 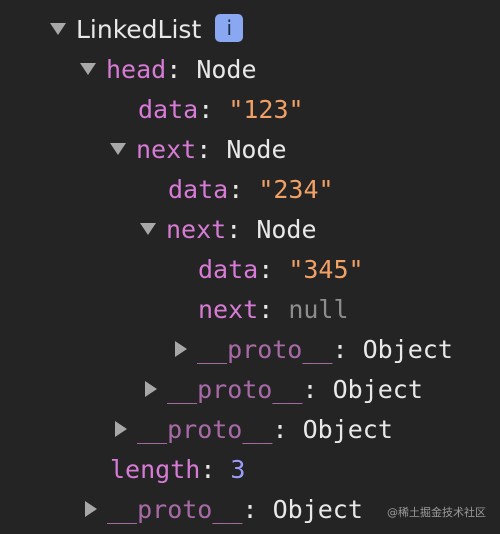 I want to click on property-data-345: data: "345", so click(x=281, y=269).